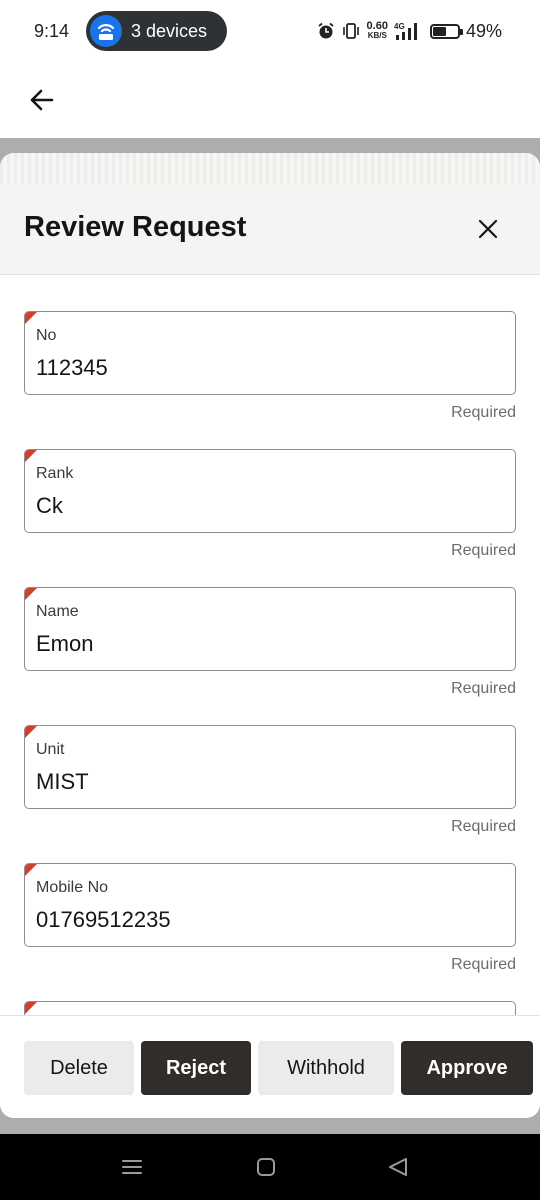  I want to click on field-rank: Rank Ck, so click(270, 491).